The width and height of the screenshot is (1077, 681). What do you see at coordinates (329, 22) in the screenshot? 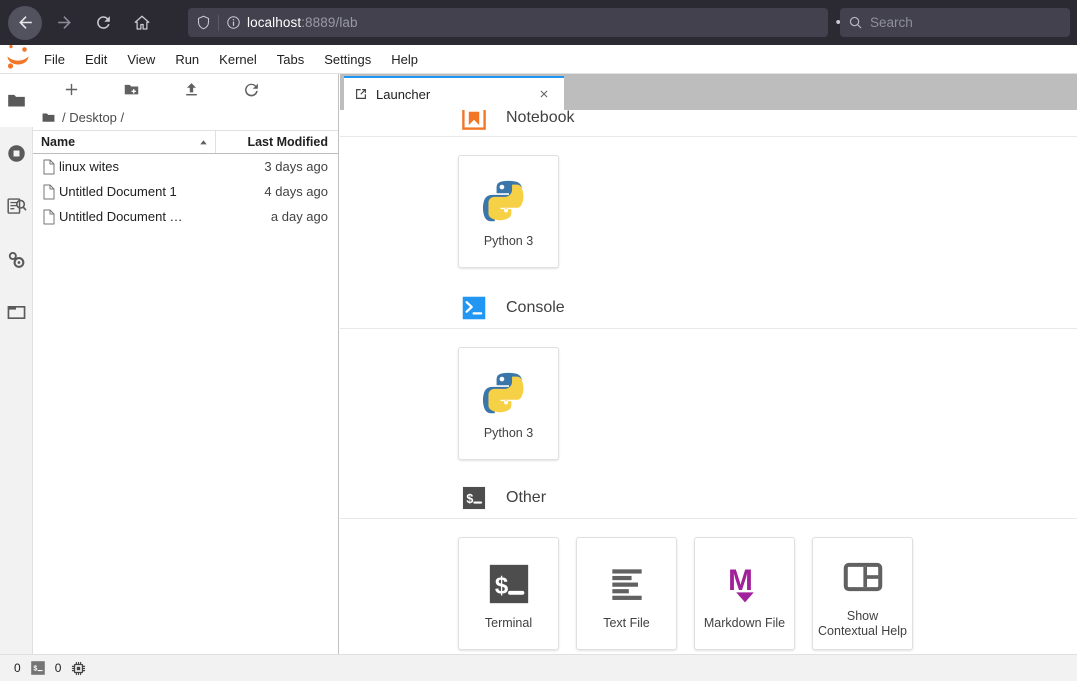
I see `url-path: :8889/lab` at bounding box center [329, 22].